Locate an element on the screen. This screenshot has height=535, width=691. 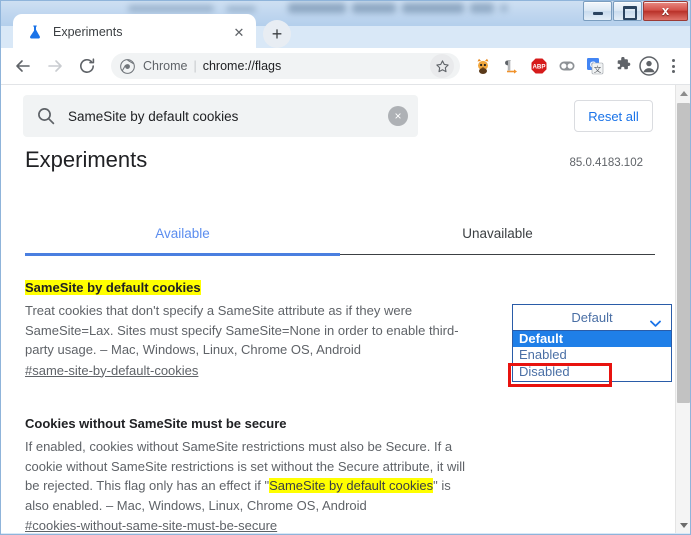
profile-avatar-button is located at coordinates (649, 66).